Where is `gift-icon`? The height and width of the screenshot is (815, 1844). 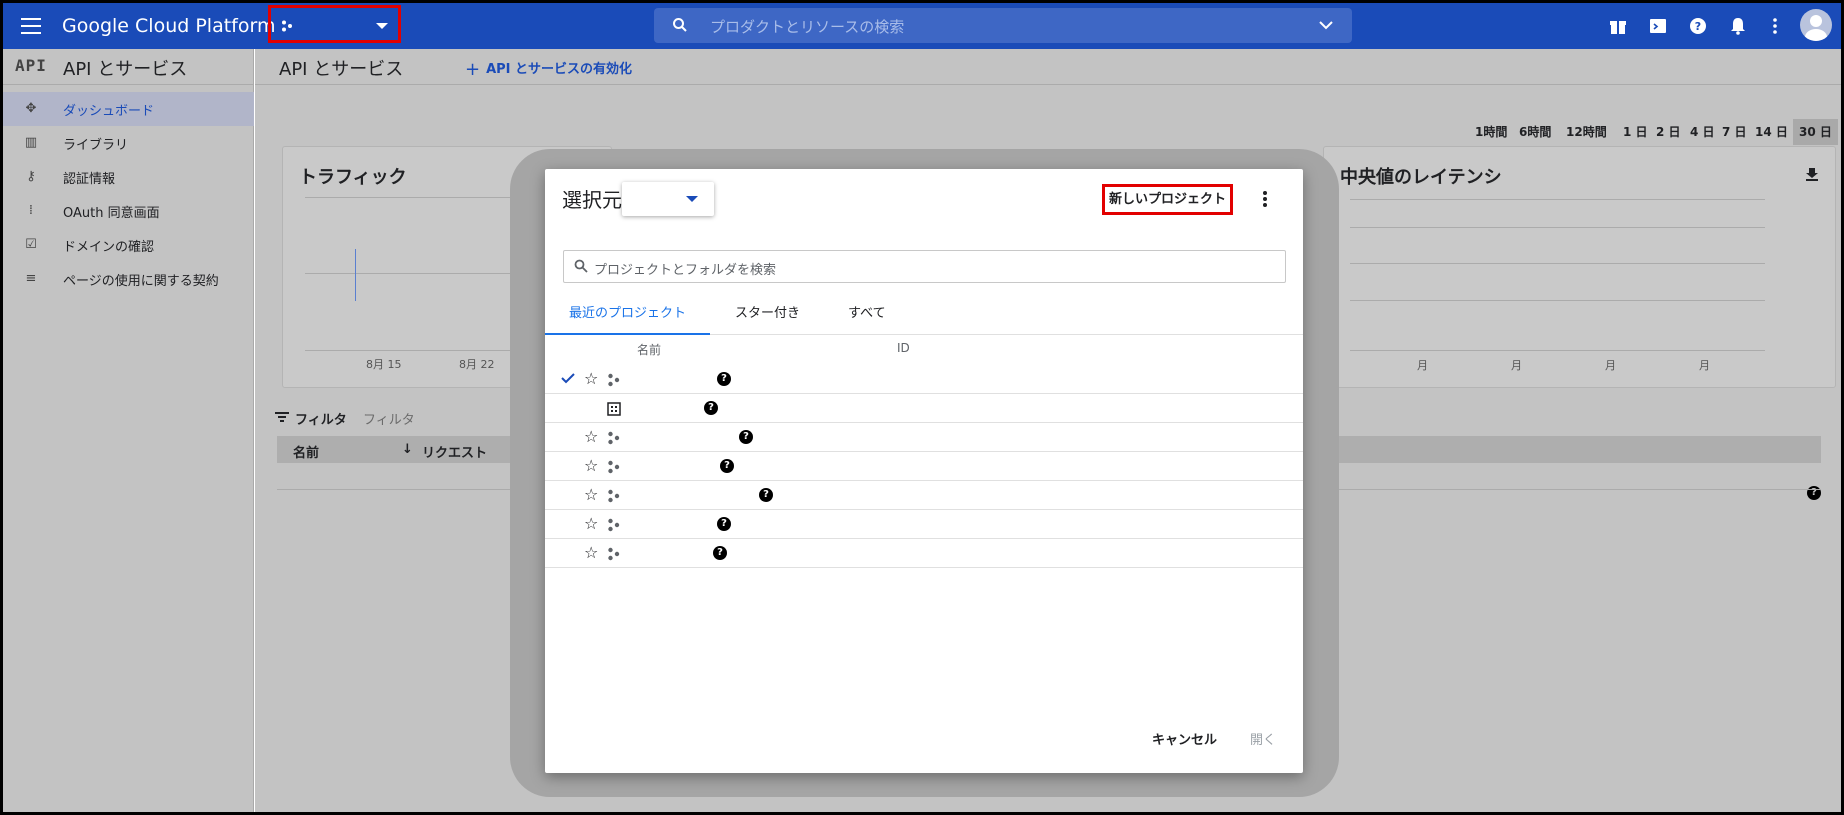 gift-icon is located at coordinates (1618, 26).